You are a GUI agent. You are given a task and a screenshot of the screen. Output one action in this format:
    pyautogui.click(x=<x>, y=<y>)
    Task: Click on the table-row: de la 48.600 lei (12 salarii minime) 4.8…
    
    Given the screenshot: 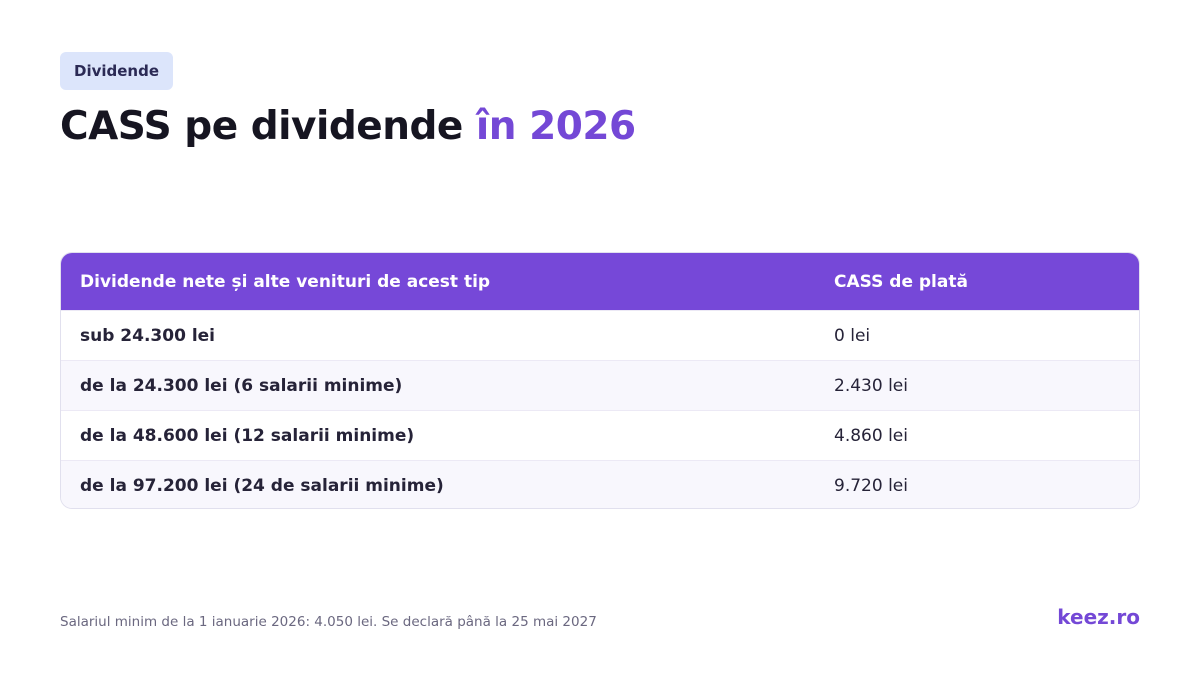 What is the action you would take?
    pyautogui.click(x=600, y=435)
    